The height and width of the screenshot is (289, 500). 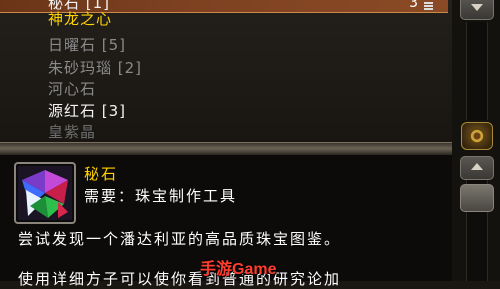 I want to click on recipe-row: 朱砂玛瑙 [2], so click(x=224, y=68).